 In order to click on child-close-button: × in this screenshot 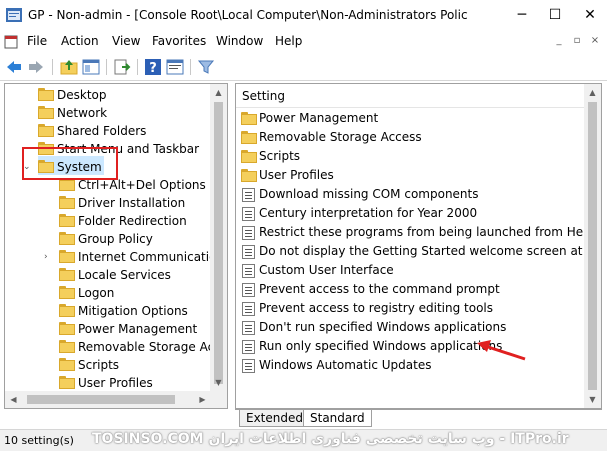, I will do `click(595, 41)`.